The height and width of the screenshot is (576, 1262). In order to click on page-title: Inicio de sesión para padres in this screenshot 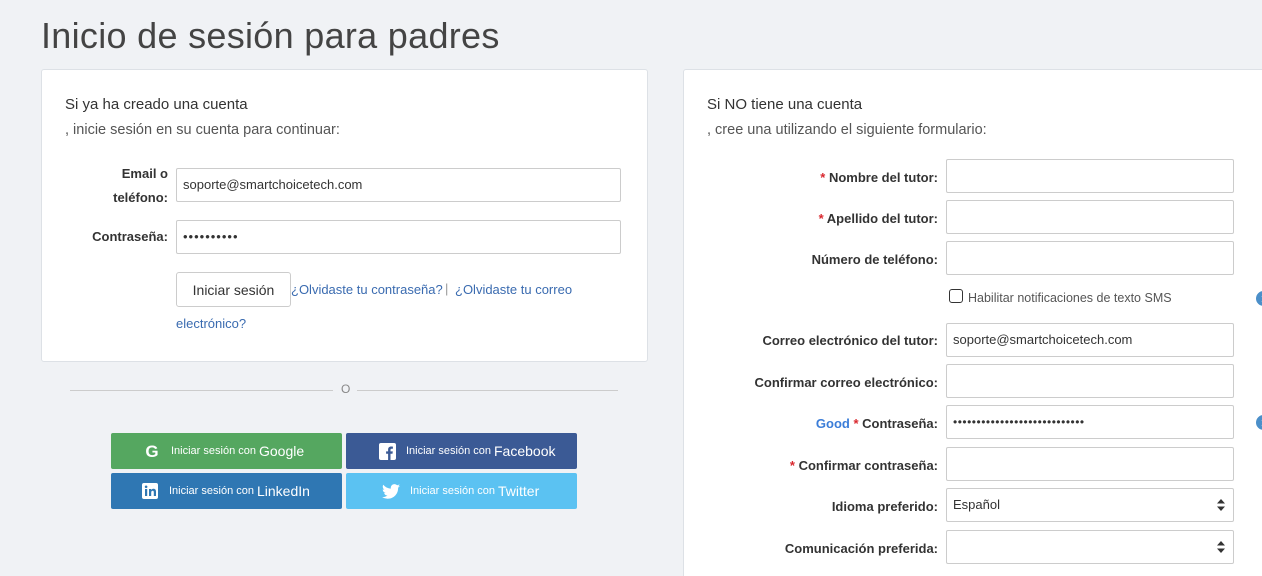, I will do `click(270, 35)`.